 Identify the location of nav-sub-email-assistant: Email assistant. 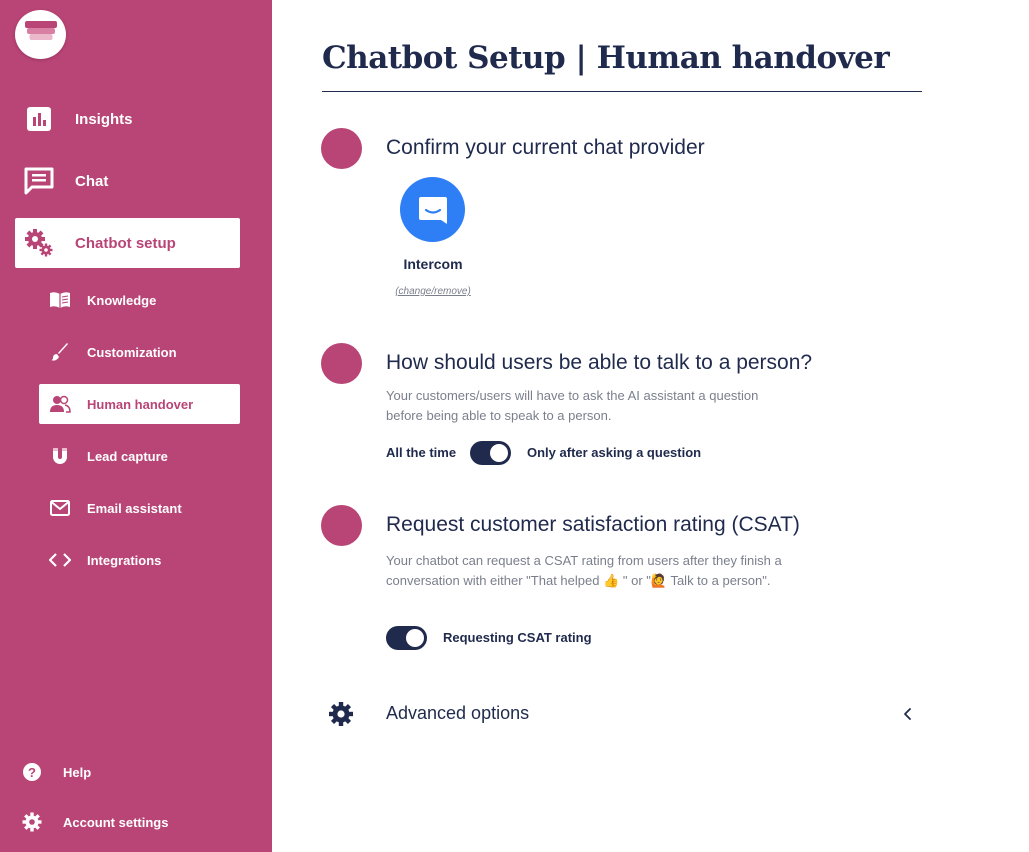
(139, 508).